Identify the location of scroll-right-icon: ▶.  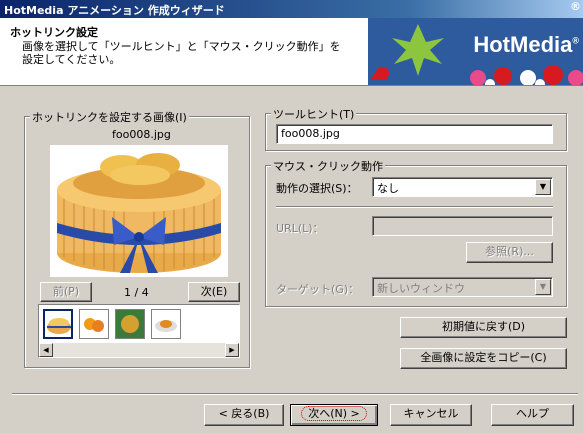
(232, 350).